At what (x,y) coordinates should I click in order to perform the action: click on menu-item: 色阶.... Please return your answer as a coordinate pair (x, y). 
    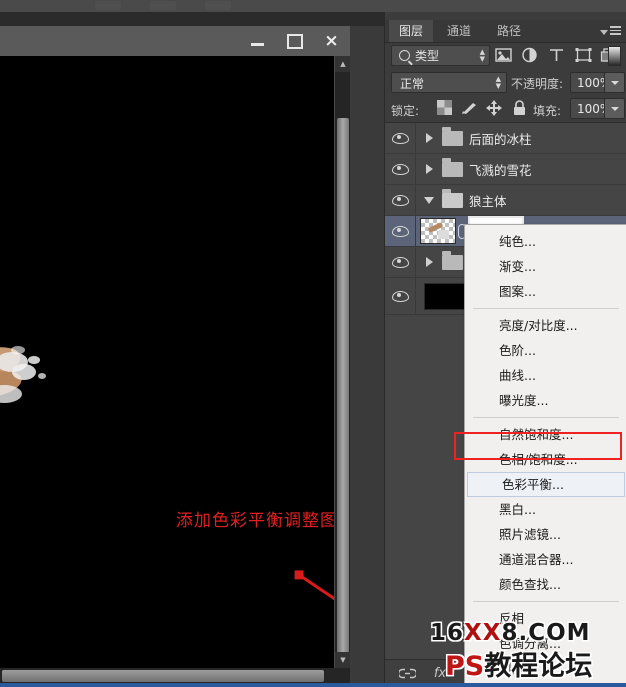
    Looking at the image, I should click on (545, 350).